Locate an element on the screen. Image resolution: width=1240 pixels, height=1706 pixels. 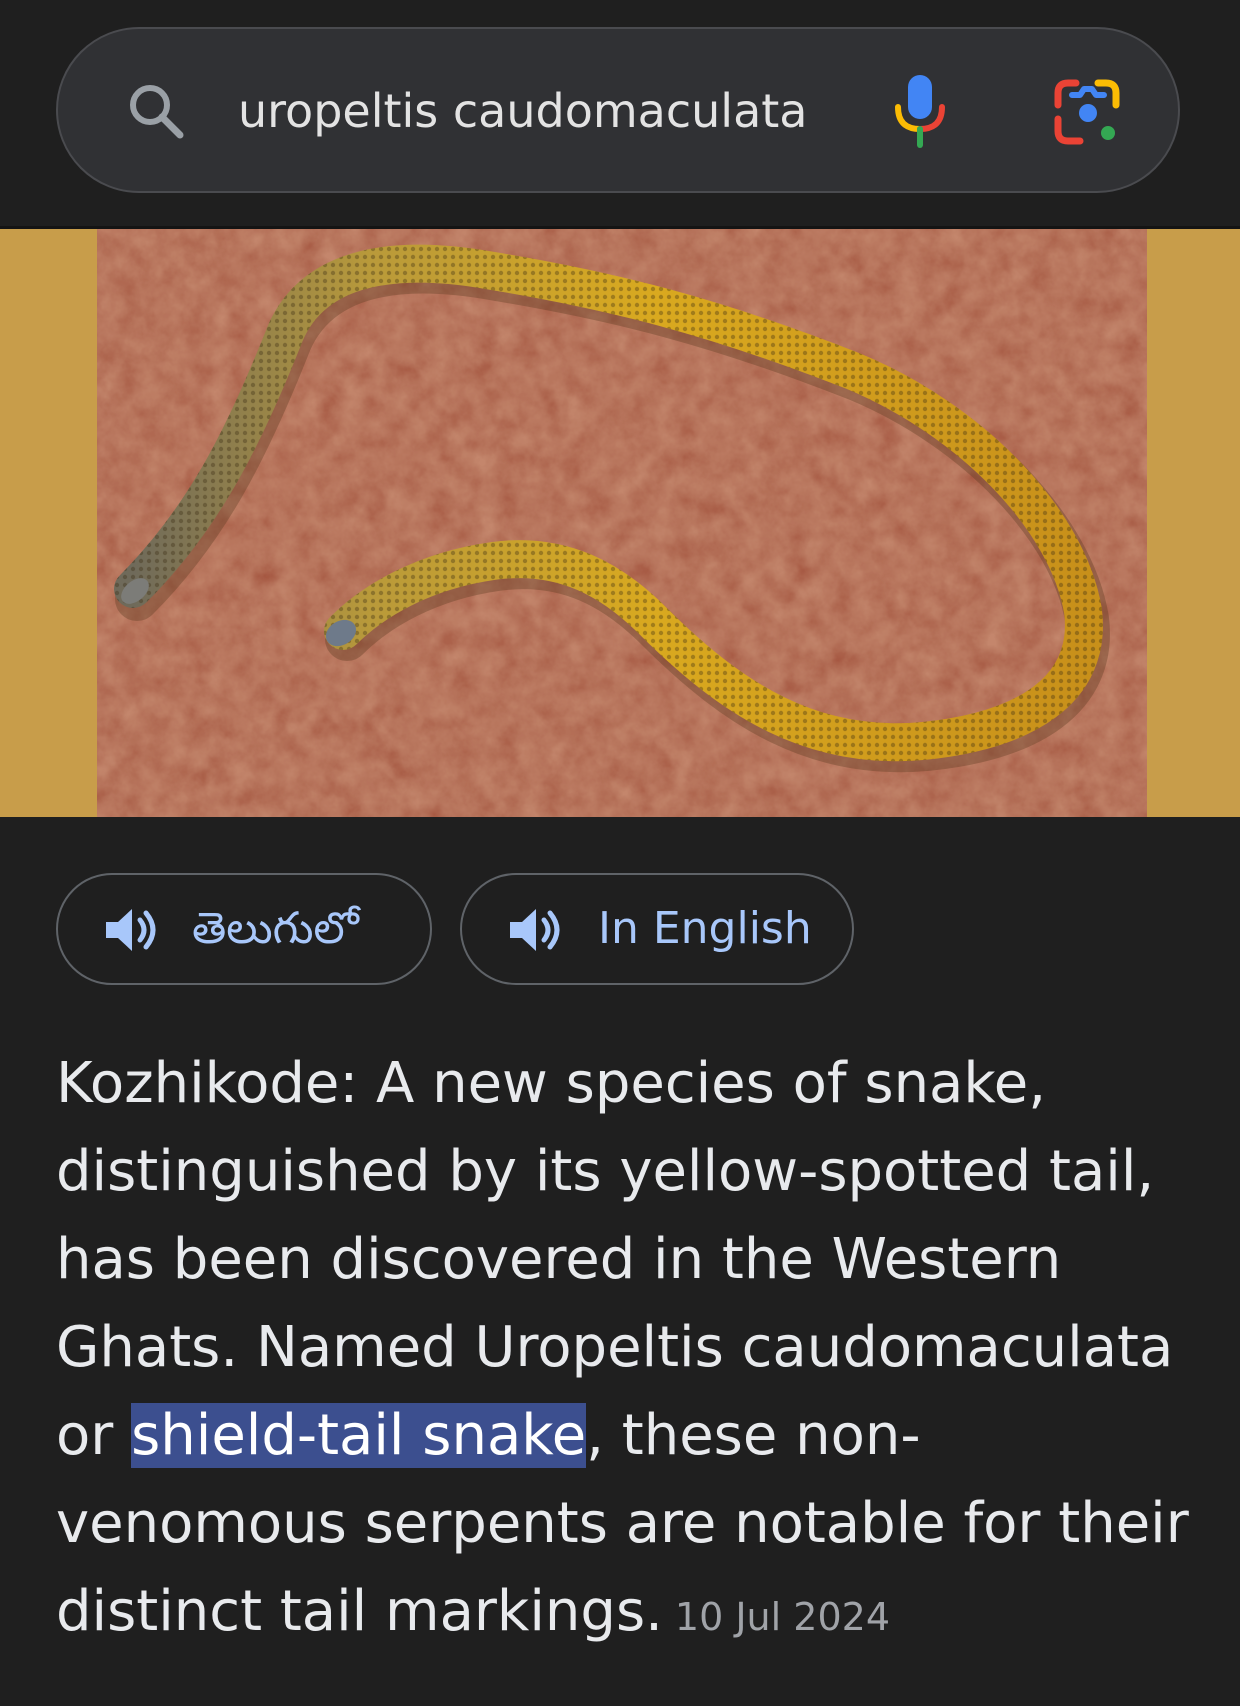
listen-telugu-label: తెలుగులో is located at coordinates (275, 928).